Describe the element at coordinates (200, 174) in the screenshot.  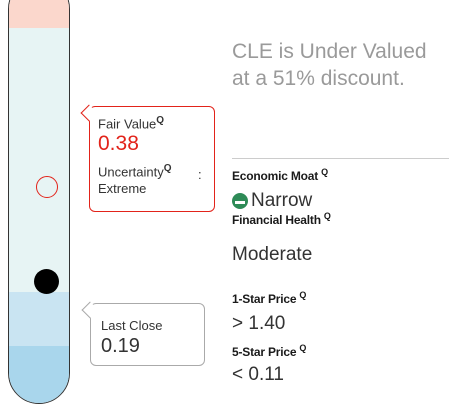
I see `uncertainty-colon: :` at that location.